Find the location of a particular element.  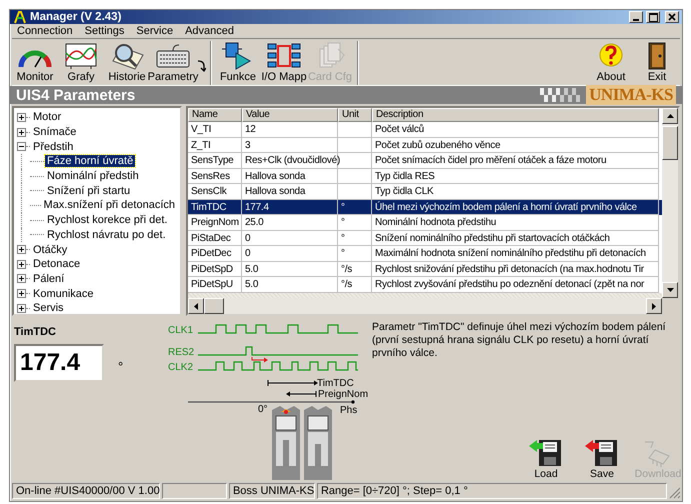

close-icon is located at coordinates (672, 17).